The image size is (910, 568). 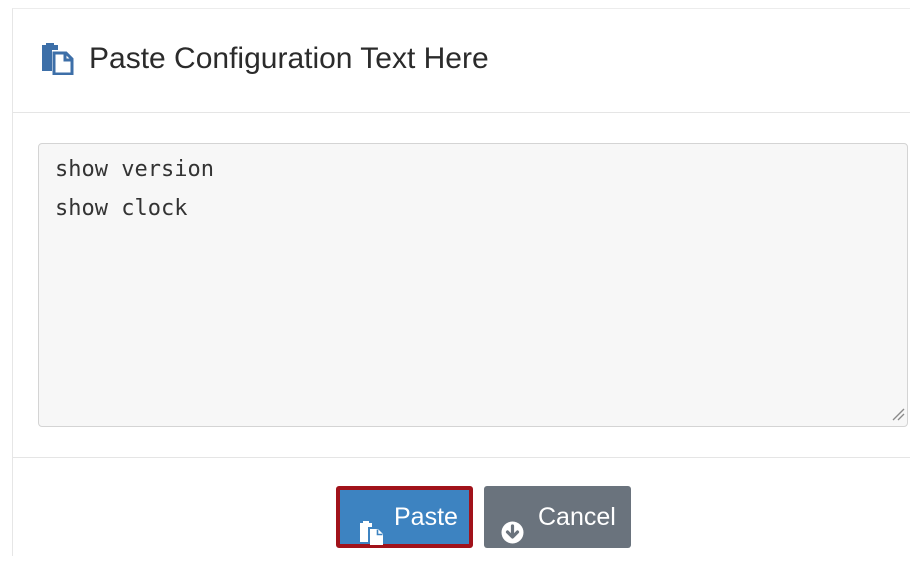 I want to click on resize-grip-icon, so click(x=898, y=414).